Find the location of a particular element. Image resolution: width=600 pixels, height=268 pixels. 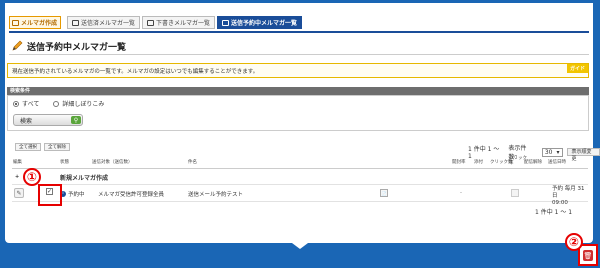

page-title-text: 送信予約中メルマガ一覧 is located at coordinates (77, 47).